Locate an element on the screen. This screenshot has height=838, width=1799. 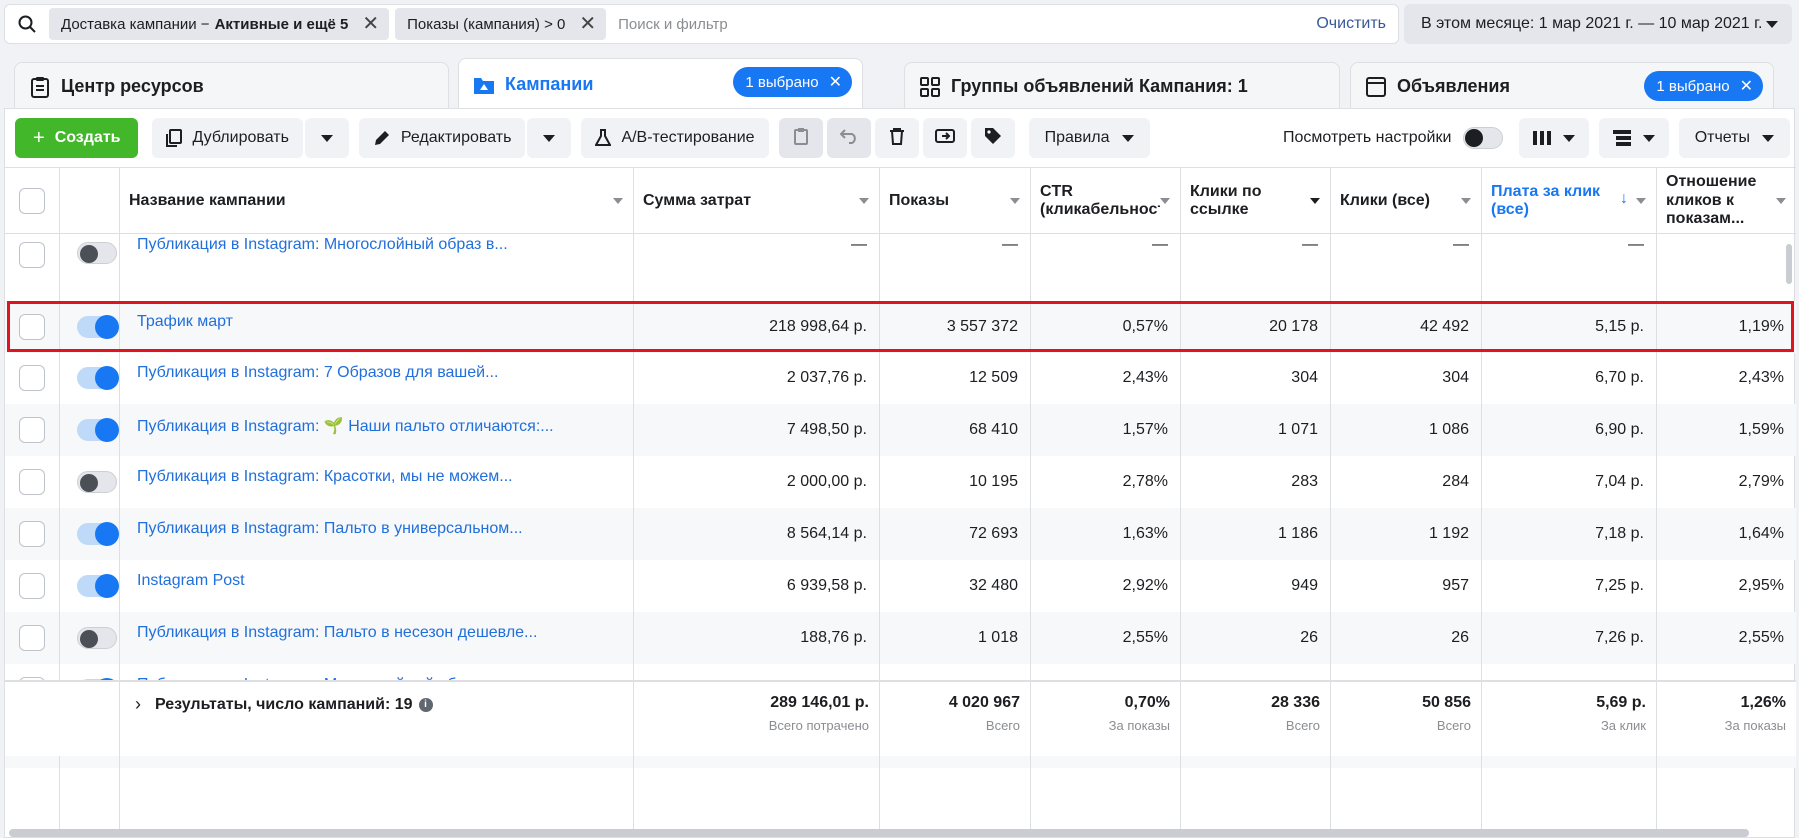
cell-ratio: 1,59% is located at coordinates (1761, 429).